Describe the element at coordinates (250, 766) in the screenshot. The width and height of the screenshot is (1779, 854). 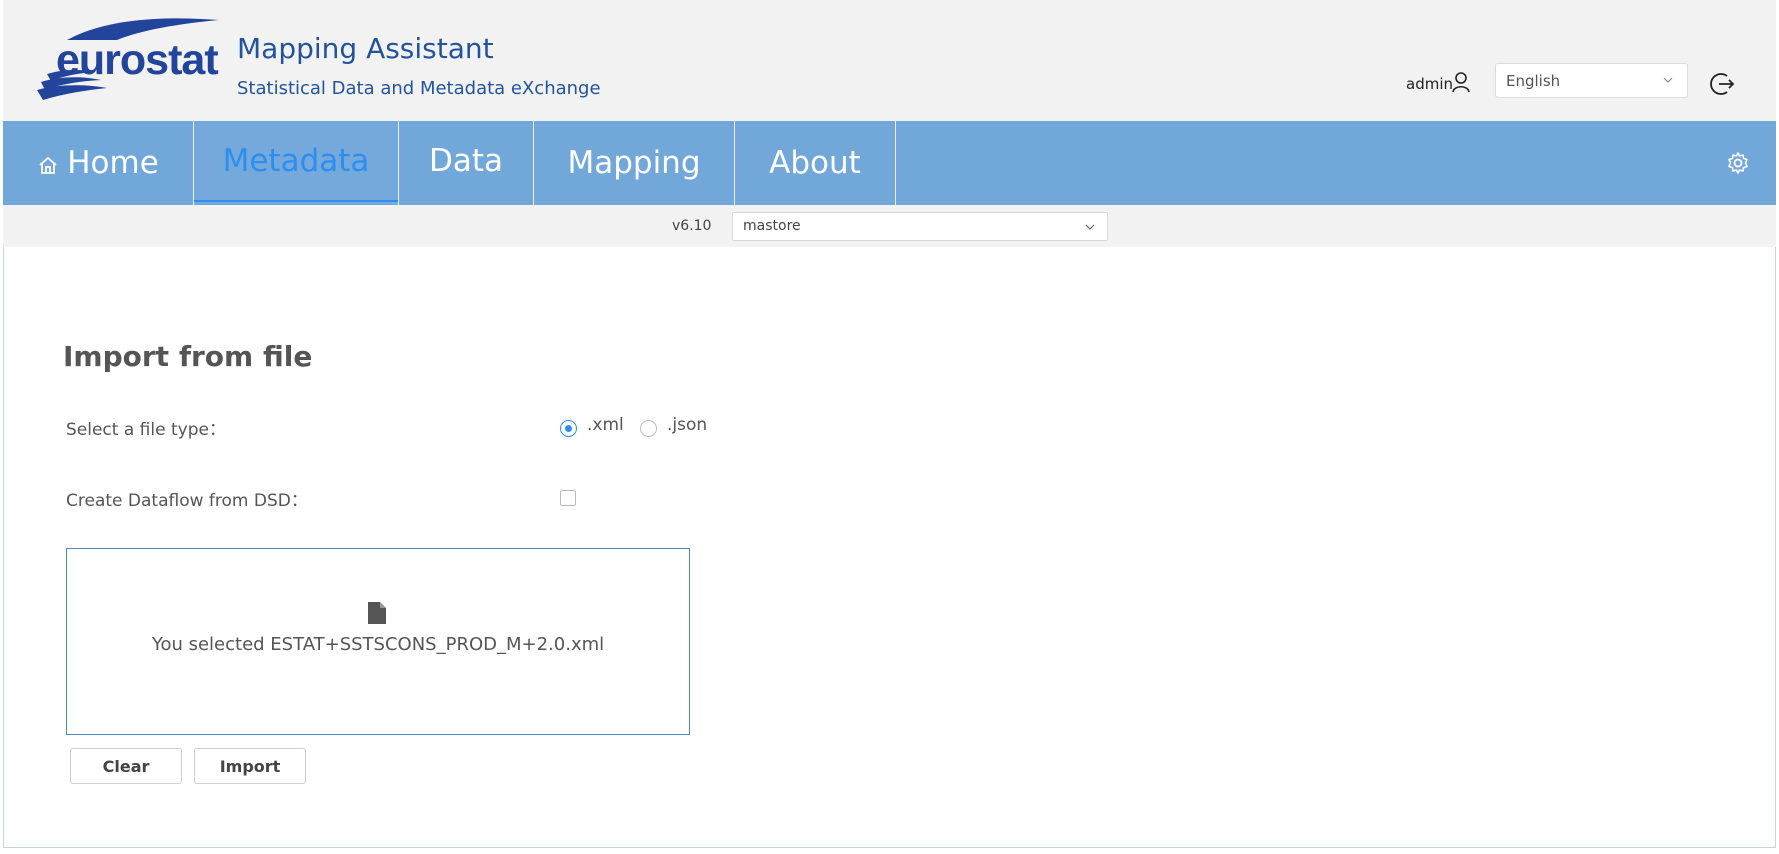
I see `import-button: Import` at that location.